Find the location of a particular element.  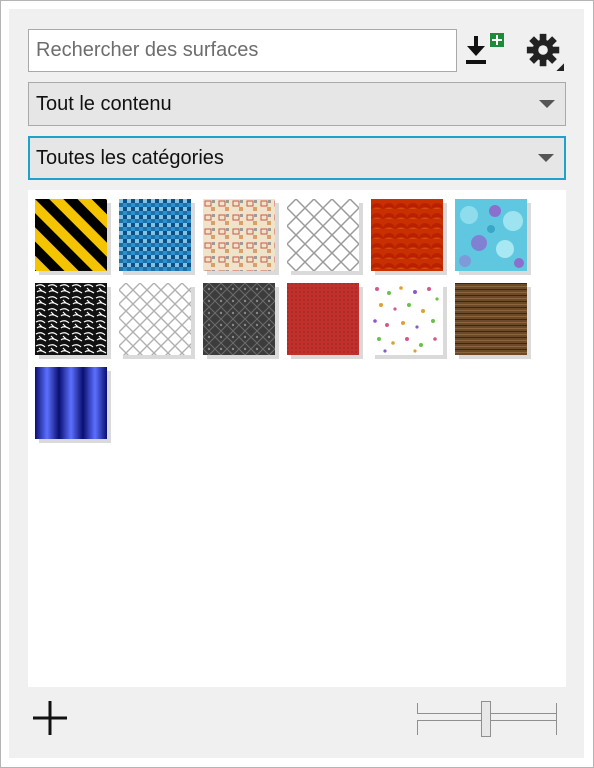

content-filter-label: Tout le contenu is located at coordinates (104, 103).